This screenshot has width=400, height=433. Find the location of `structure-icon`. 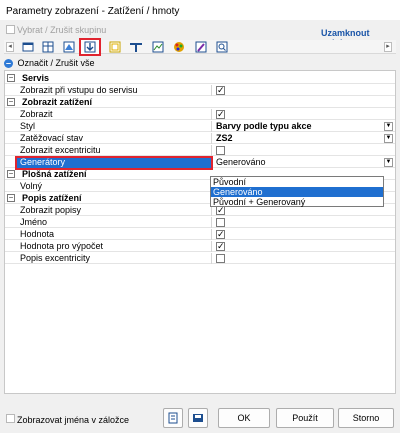

structure-icon is located at coordinates (28, 47).